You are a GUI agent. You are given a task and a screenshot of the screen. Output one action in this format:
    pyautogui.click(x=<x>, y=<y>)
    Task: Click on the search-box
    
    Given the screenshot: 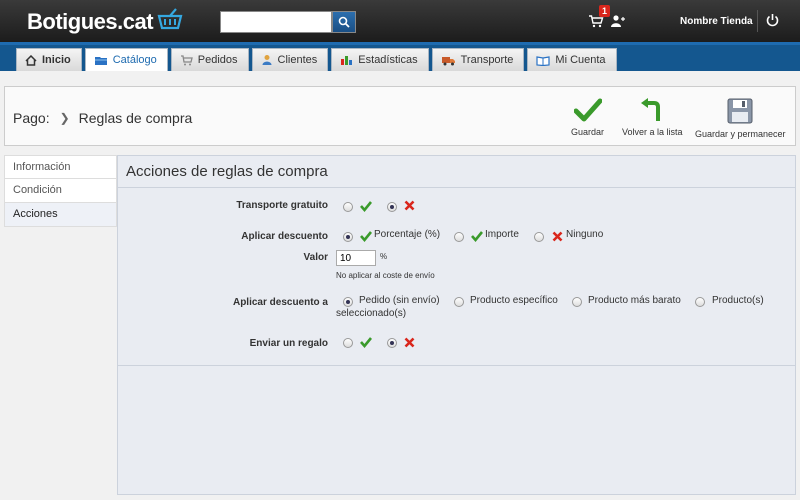 What is the action you would take?
    pyautogui.click(x=288, y=22)
    